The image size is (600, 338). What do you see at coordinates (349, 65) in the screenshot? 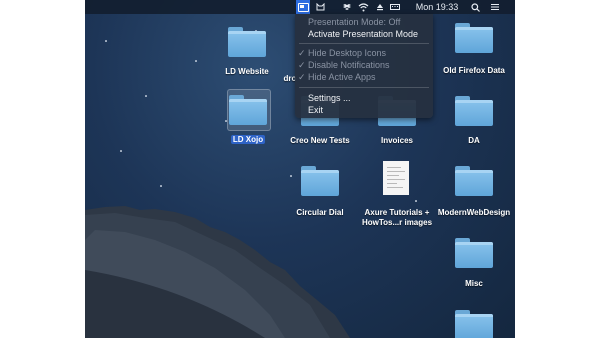
I see `menu-item-label: Disable Notifications` at bounding box center [349, 65].